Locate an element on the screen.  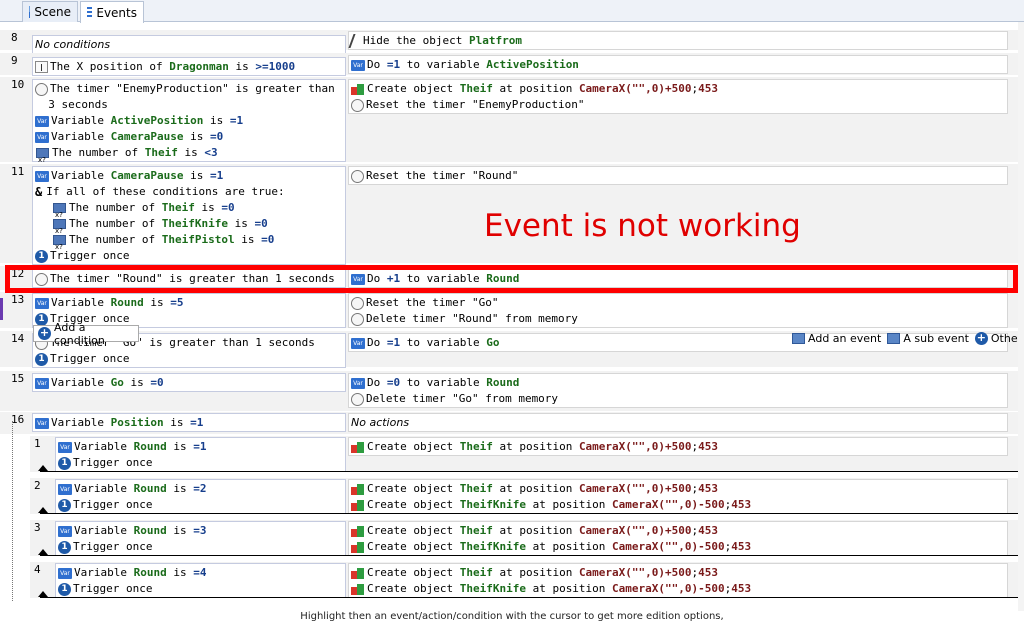
statement-line: Reset the timer "Round" is located at coordinates (678, 176).